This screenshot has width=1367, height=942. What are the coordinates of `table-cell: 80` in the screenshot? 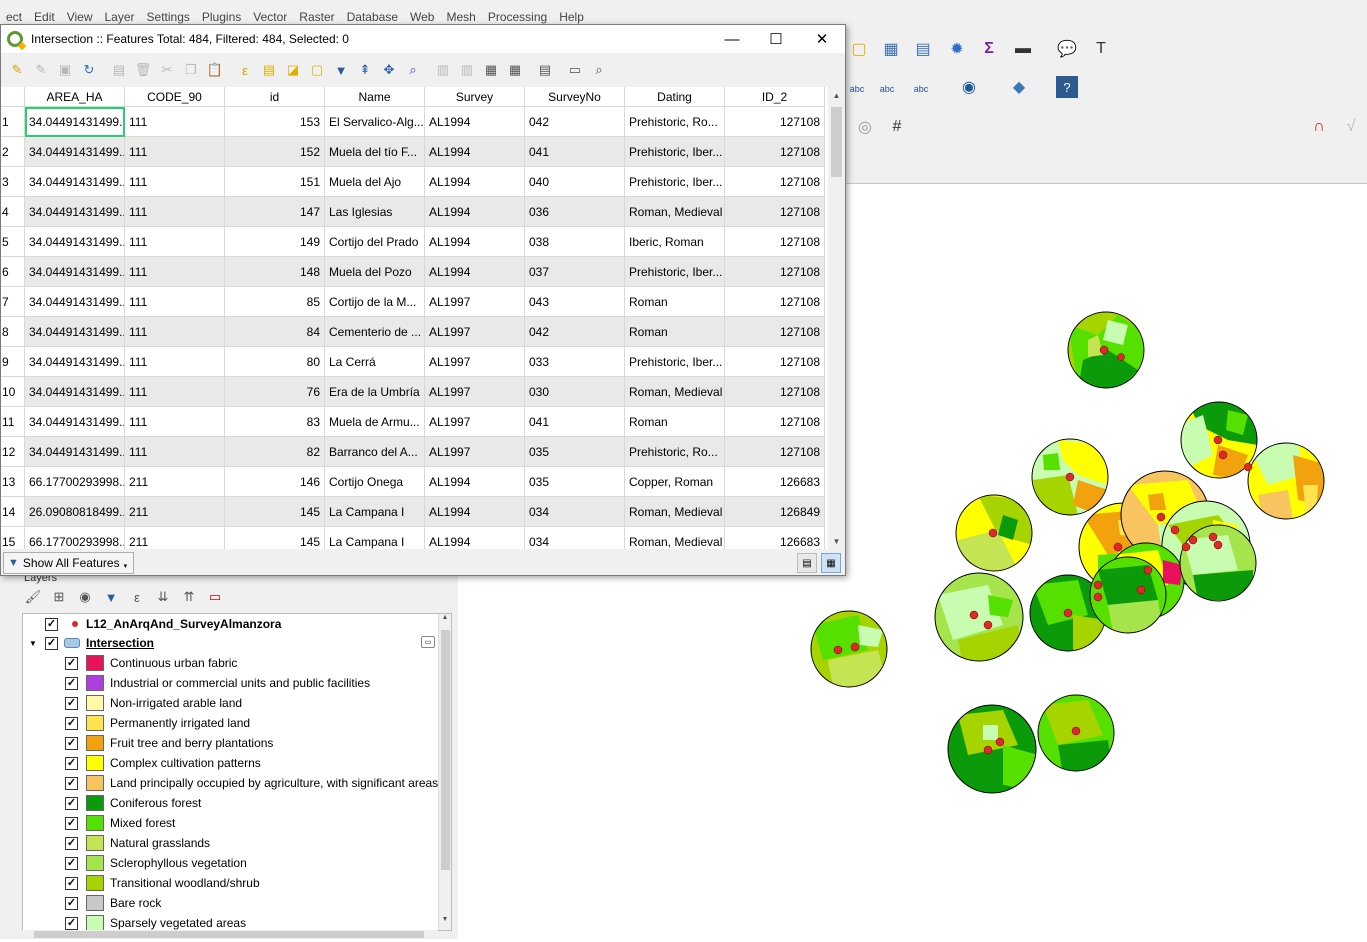 It's located at (275, 362).